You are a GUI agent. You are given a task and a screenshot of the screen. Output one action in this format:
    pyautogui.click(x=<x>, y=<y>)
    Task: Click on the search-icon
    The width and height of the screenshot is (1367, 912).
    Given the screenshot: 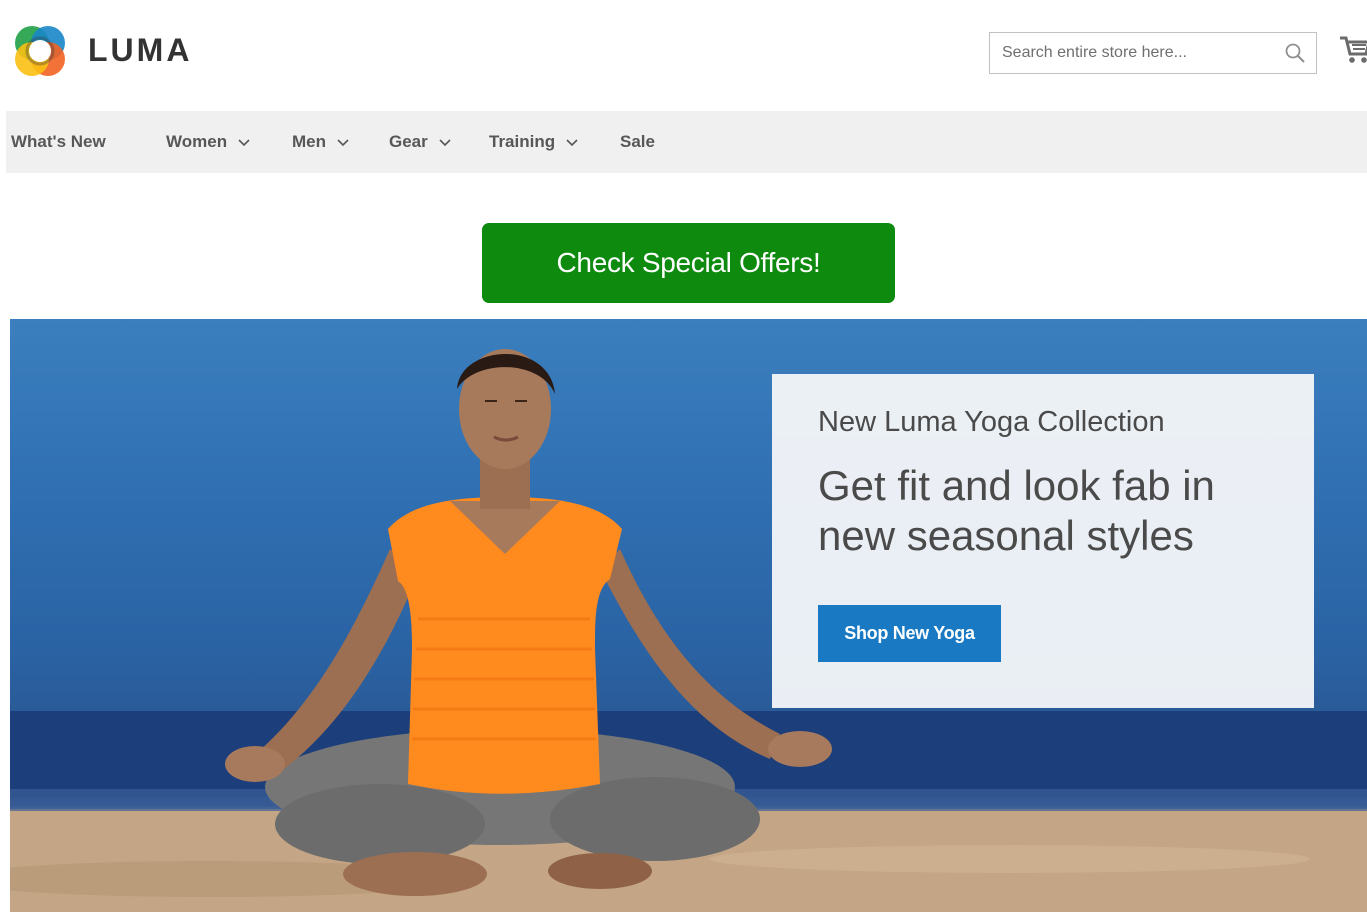 What is the action you would take?
    pyautogui.click(x=1295, y=53)
    